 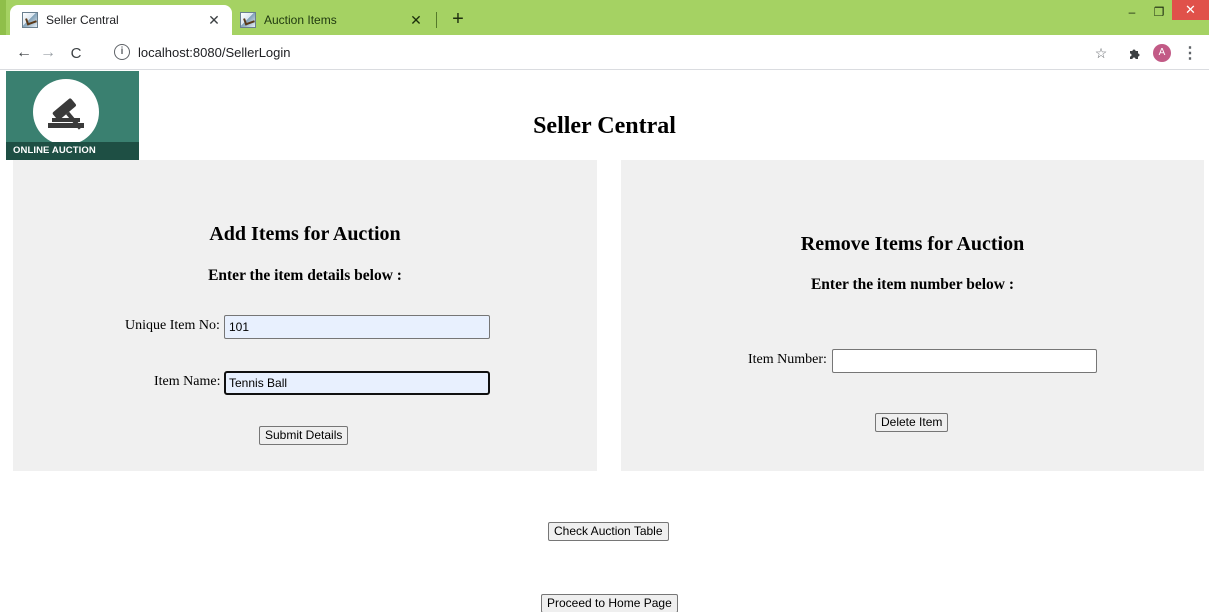 I want to click on add-items-heading: Add Items for Auction, so click(x=305, y=234).